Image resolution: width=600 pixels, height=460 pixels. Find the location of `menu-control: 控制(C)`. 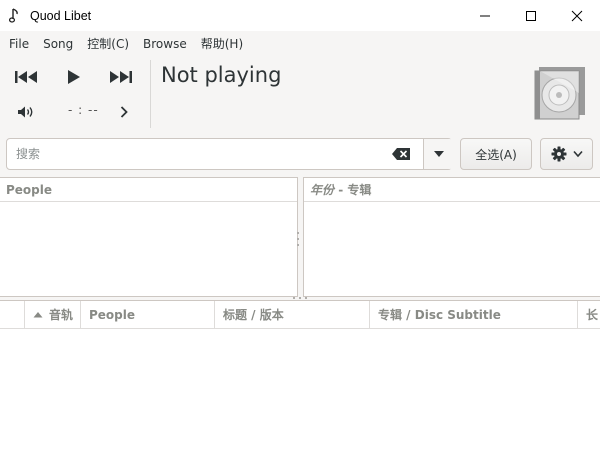

menu-control: 控制(C) is located at coordinates (108, 43).